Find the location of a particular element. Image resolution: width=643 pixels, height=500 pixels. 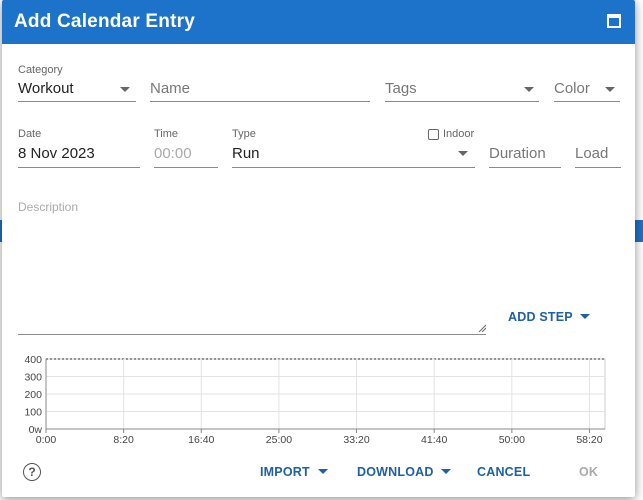

chart-y-tick-label: 100 is located at coordinates (33, 413).